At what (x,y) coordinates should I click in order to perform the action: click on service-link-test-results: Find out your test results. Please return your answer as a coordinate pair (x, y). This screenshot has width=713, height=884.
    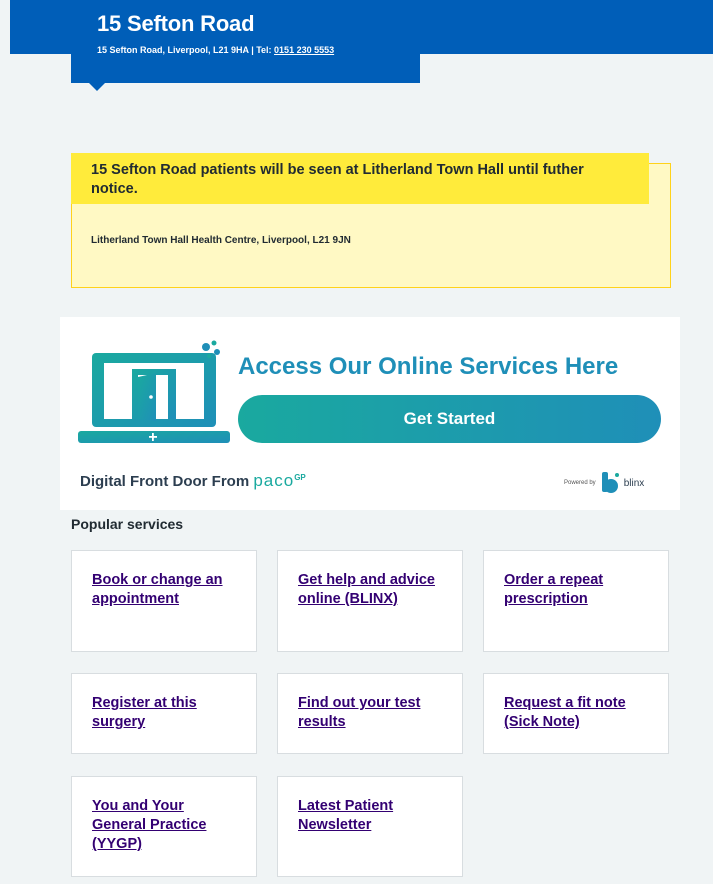
    Looking at the image, I should click on (370, 713).